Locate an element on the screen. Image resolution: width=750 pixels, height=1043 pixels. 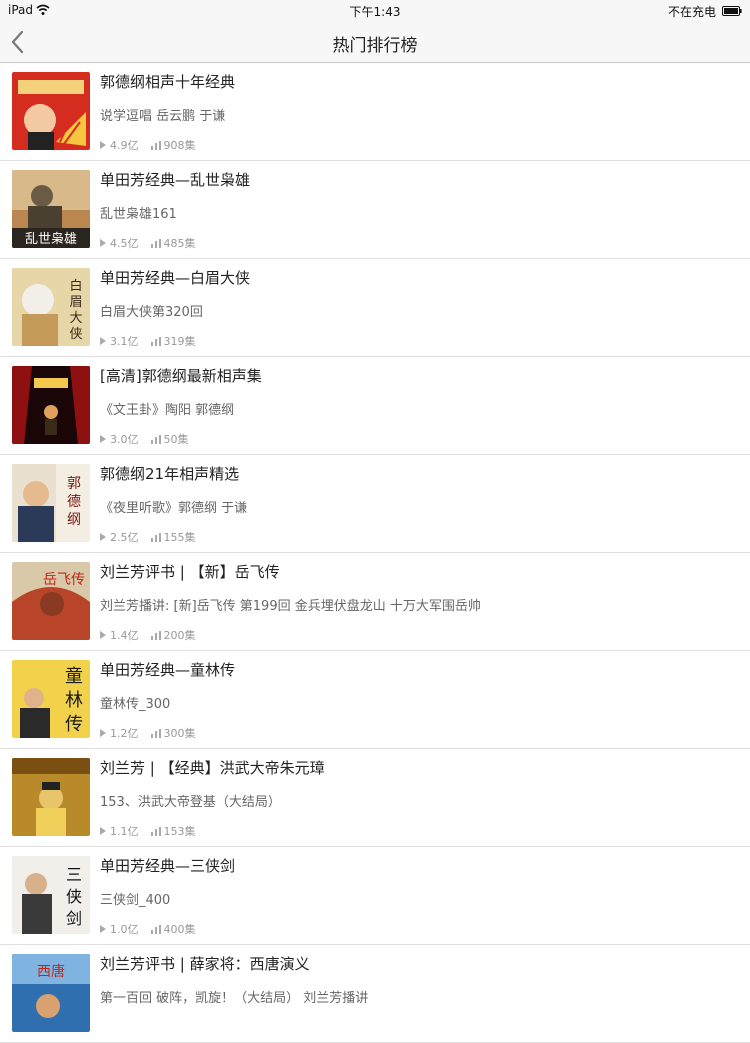
item-meta: 3.1亿 319集 is located at coordinates (148, 341).